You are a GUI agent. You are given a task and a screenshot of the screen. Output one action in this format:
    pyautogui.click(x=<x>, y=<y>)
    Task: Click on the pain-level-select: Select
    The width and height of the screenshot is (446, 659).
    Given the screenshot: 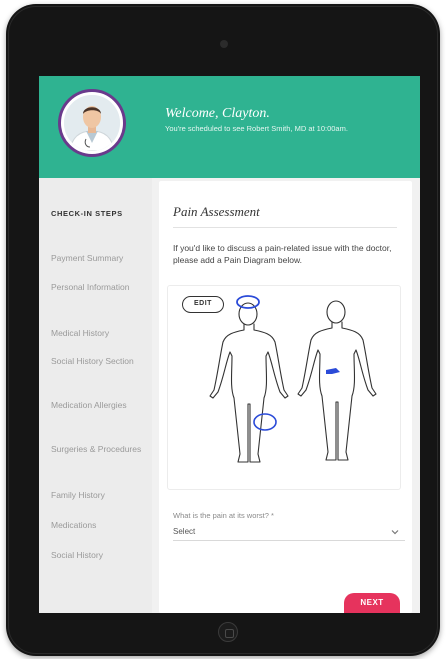 What is the action you would take?
    pyautogui.click(x=289, y=532)
    